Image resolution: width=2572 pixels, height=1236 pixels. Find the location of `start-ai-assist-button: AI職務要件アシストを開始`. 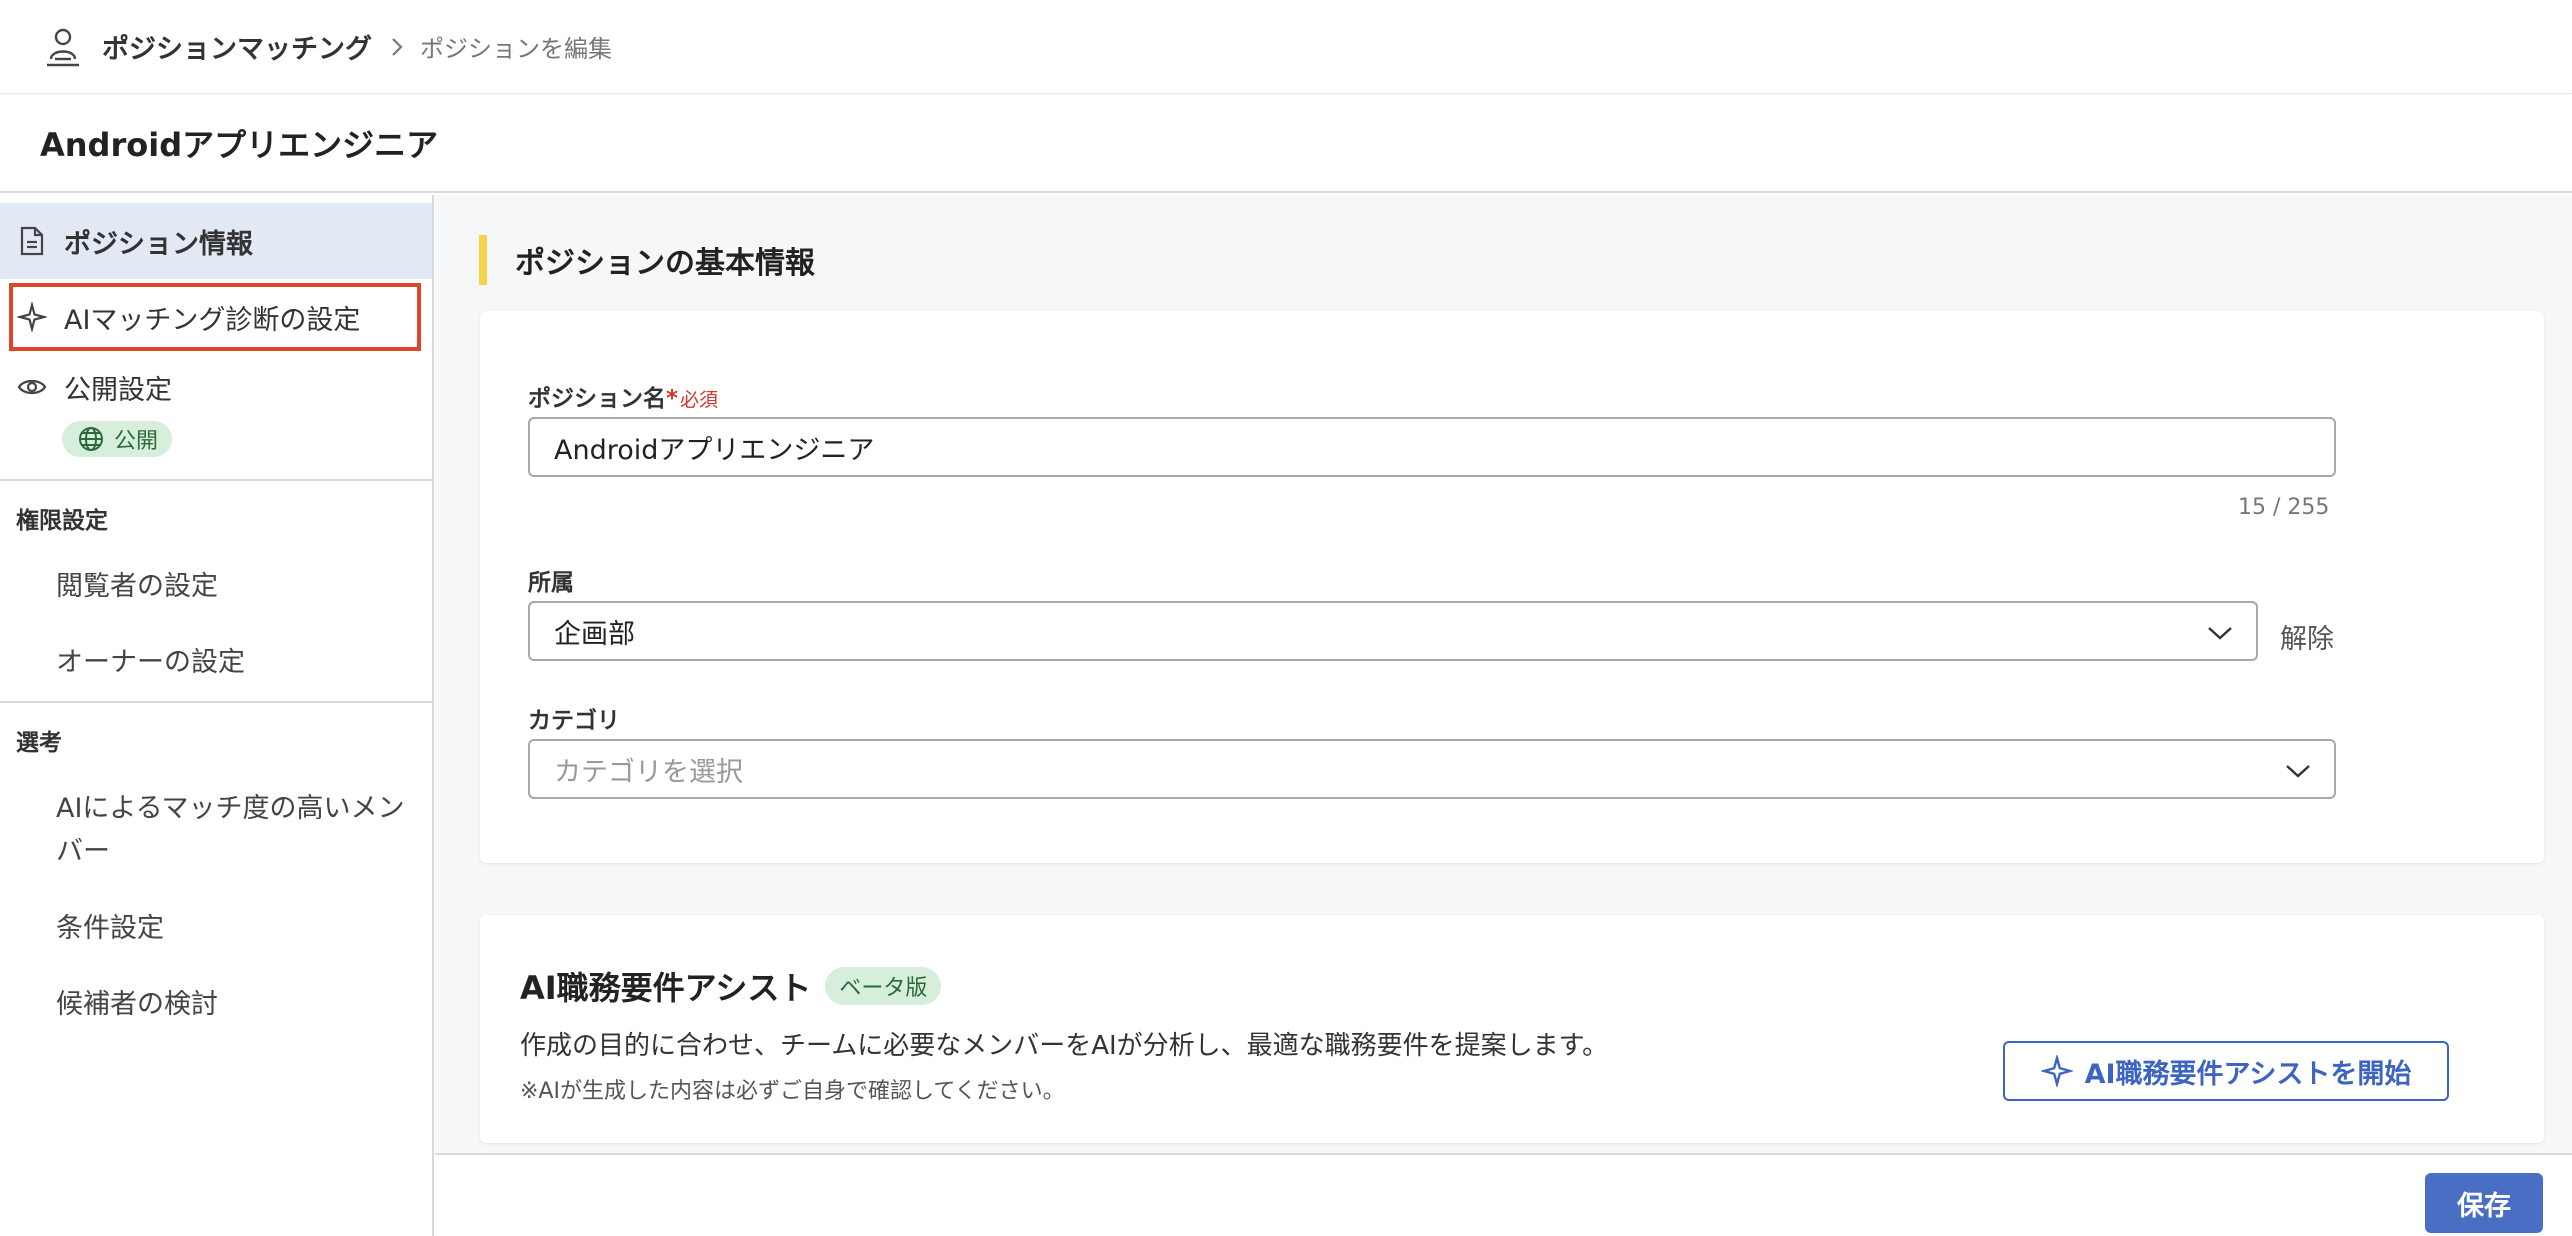

start-ai-assist-button: AI職務要件アシストを開始 is located at coordinates (2226, 1071).